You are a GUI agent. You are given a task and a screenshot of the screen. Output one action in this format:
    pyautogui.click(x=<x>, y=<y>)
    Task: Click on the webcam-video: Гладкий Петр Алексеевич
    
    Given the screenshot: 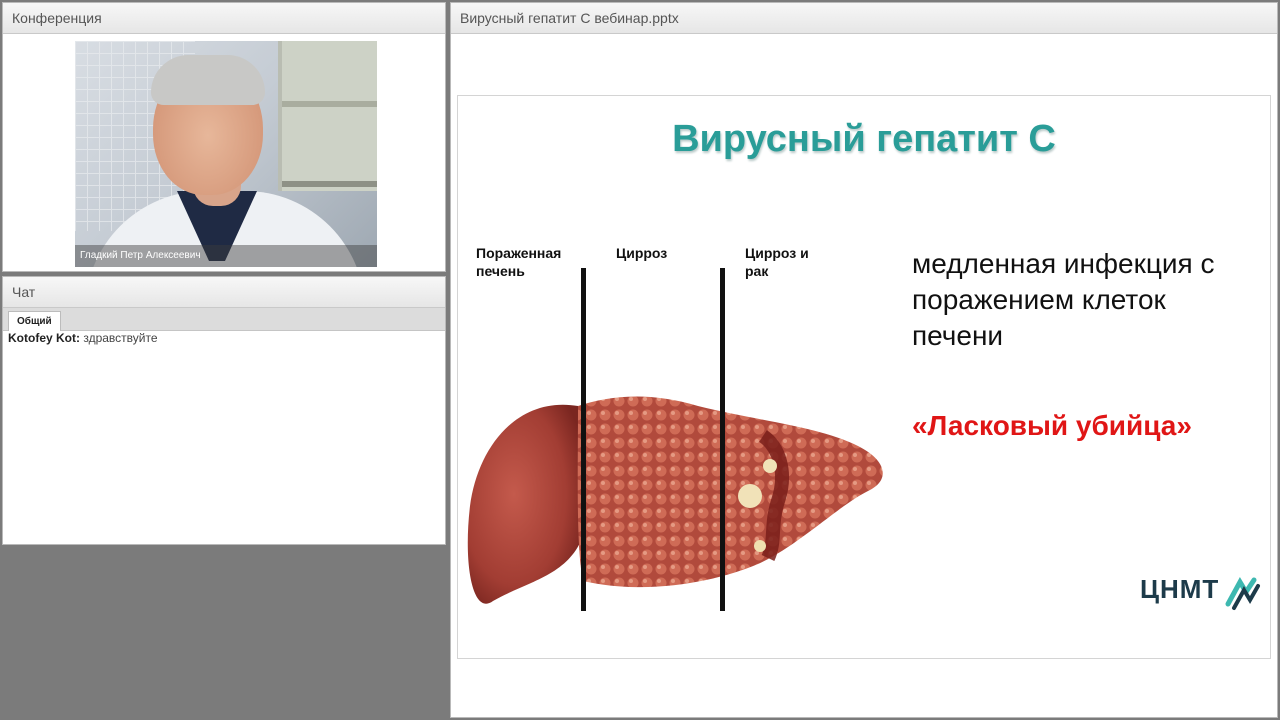 What is the action you would take?
    pyautogui.click(x=226, y=154)
    